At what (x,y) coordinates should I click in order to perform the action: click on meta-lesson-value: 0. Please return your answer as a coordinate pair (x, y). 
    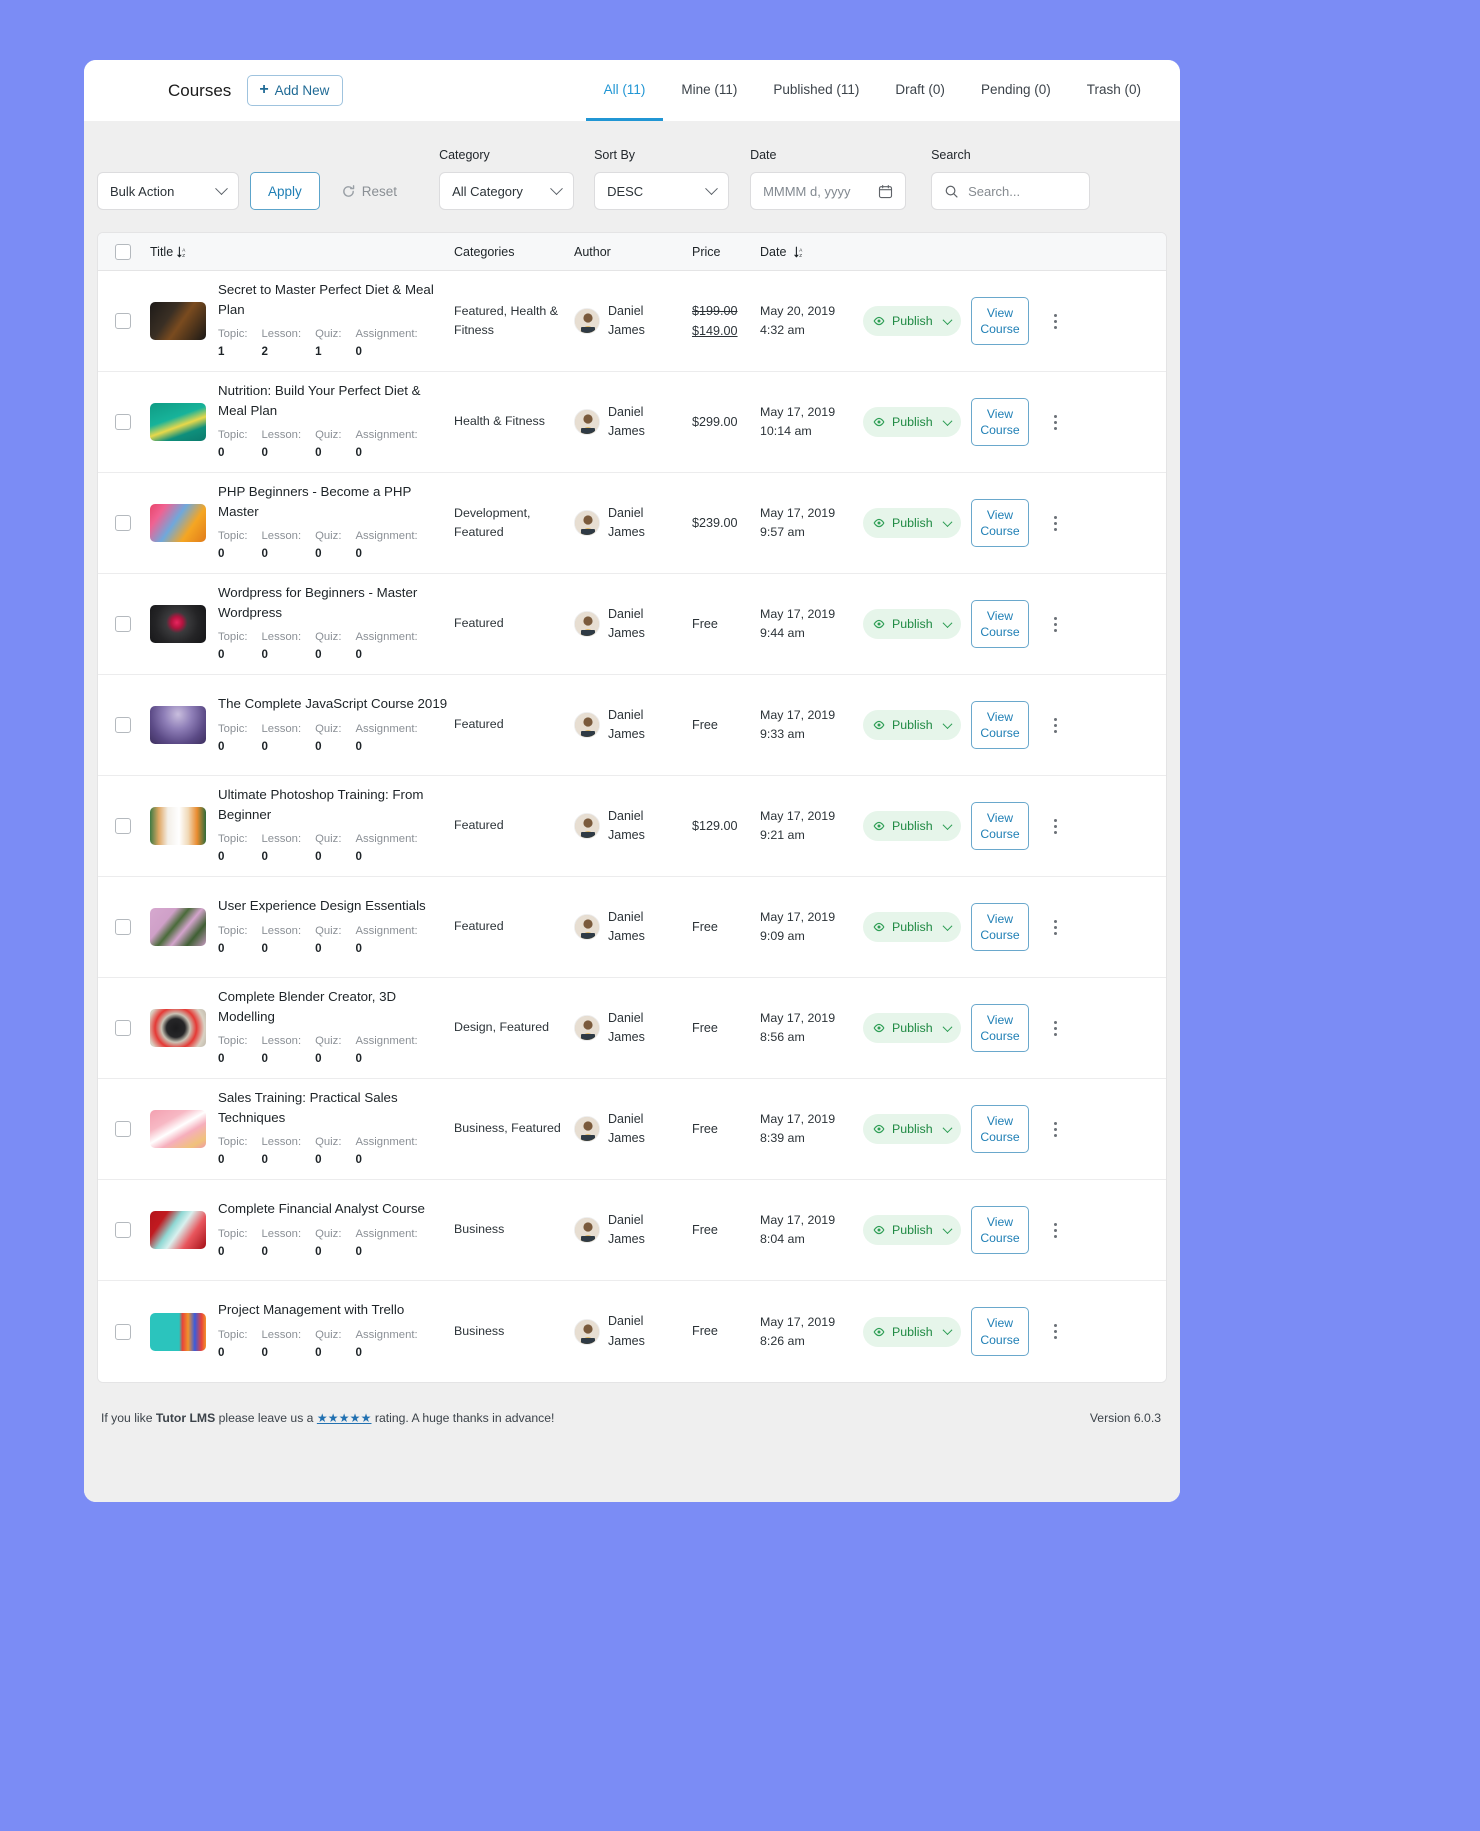
    Looking at the image, I should click on (264, 1160).